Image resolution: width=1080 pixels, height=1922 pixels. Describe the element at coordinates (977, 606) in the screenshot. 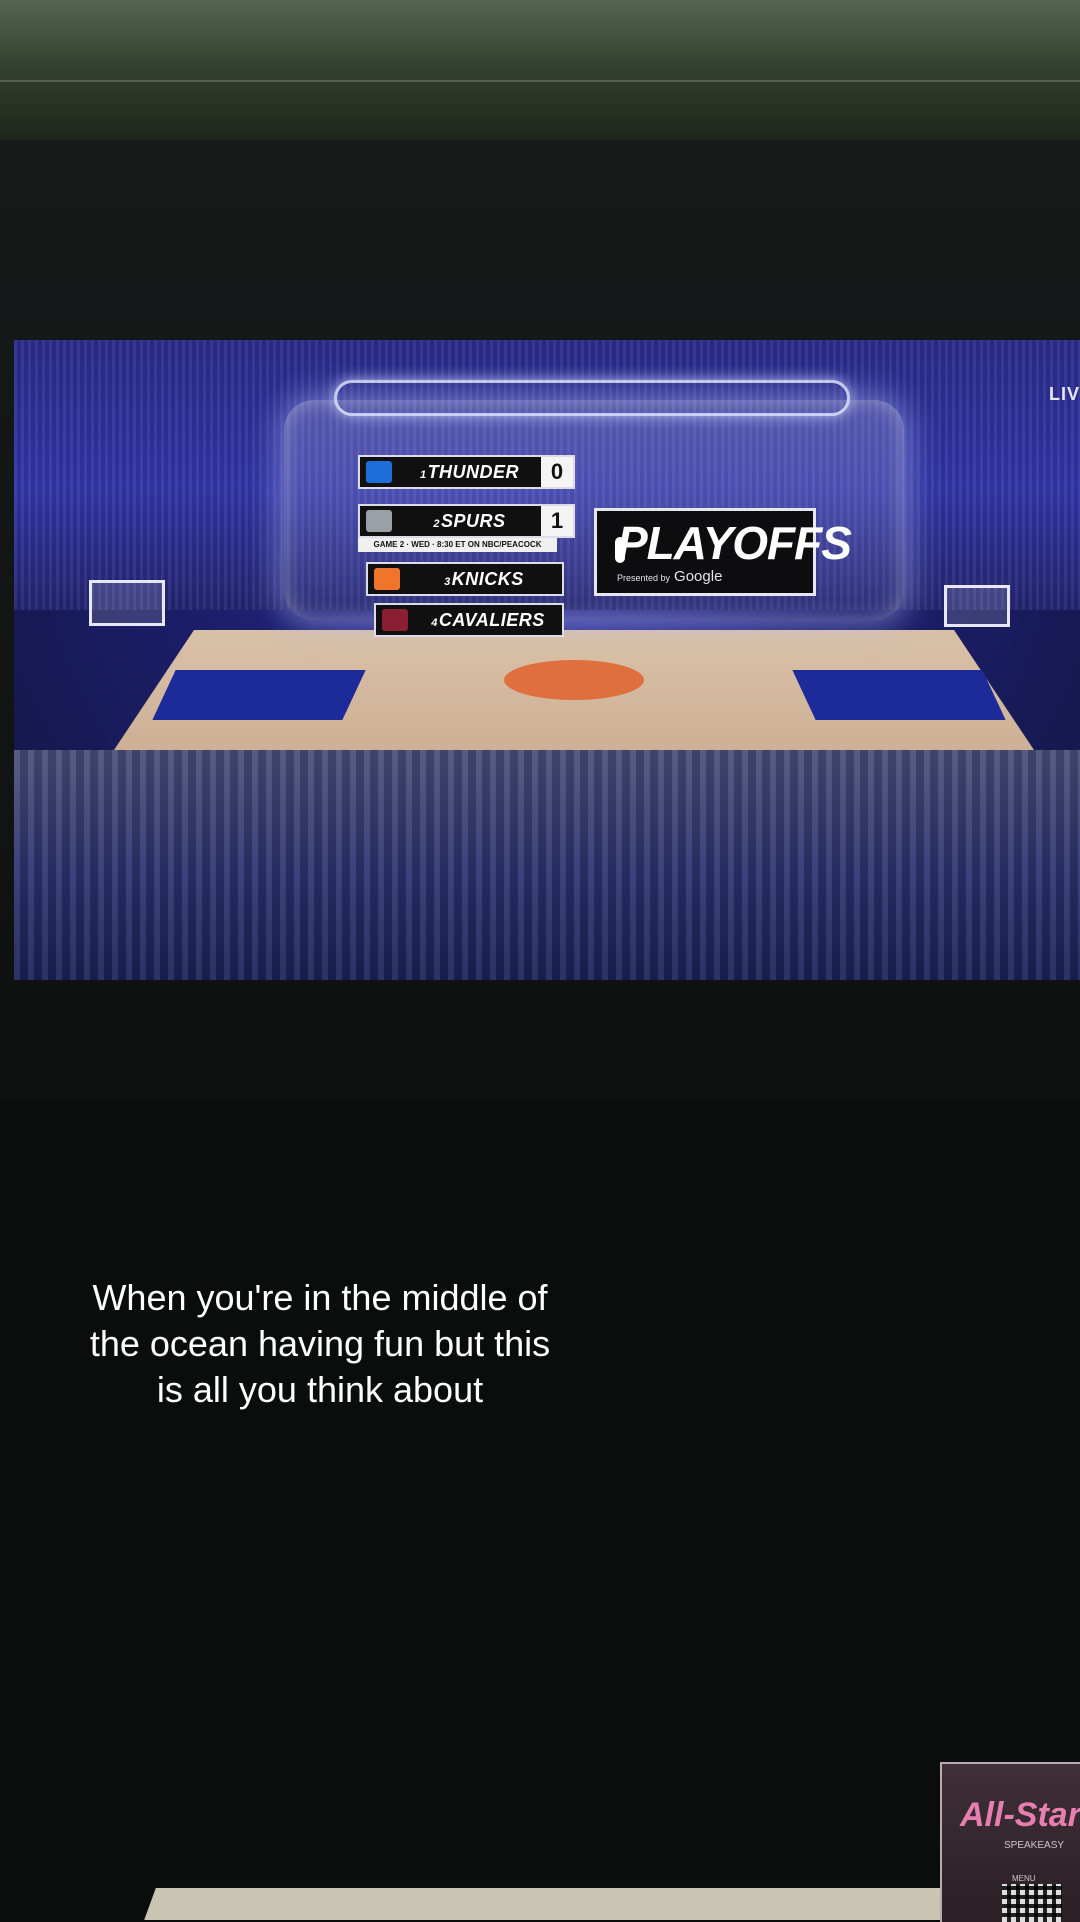

I see `backboard-right` at that location.